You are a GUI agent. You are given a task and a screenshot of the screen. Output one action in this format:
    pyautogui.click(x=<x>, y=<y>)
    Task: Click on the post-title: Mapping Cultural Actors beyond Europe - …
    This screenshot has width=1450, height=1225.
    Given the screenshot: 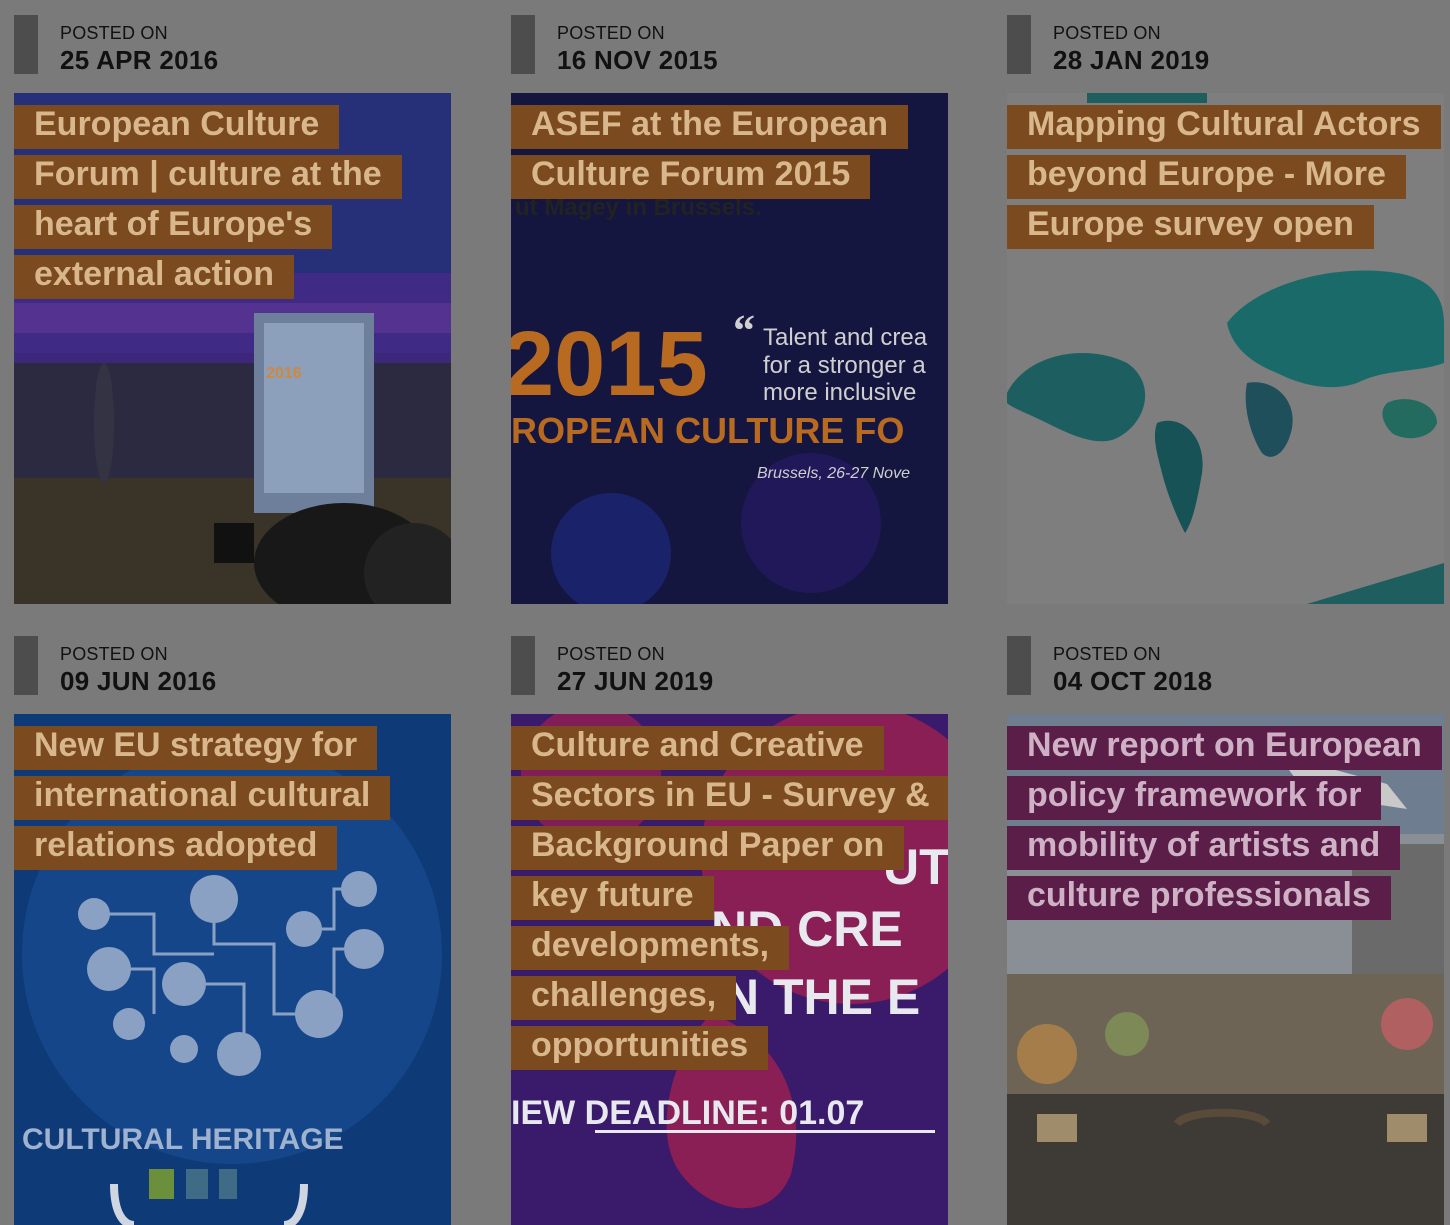 What is the action you would take?
    pyautogui.click(x=1224, y=174)
    